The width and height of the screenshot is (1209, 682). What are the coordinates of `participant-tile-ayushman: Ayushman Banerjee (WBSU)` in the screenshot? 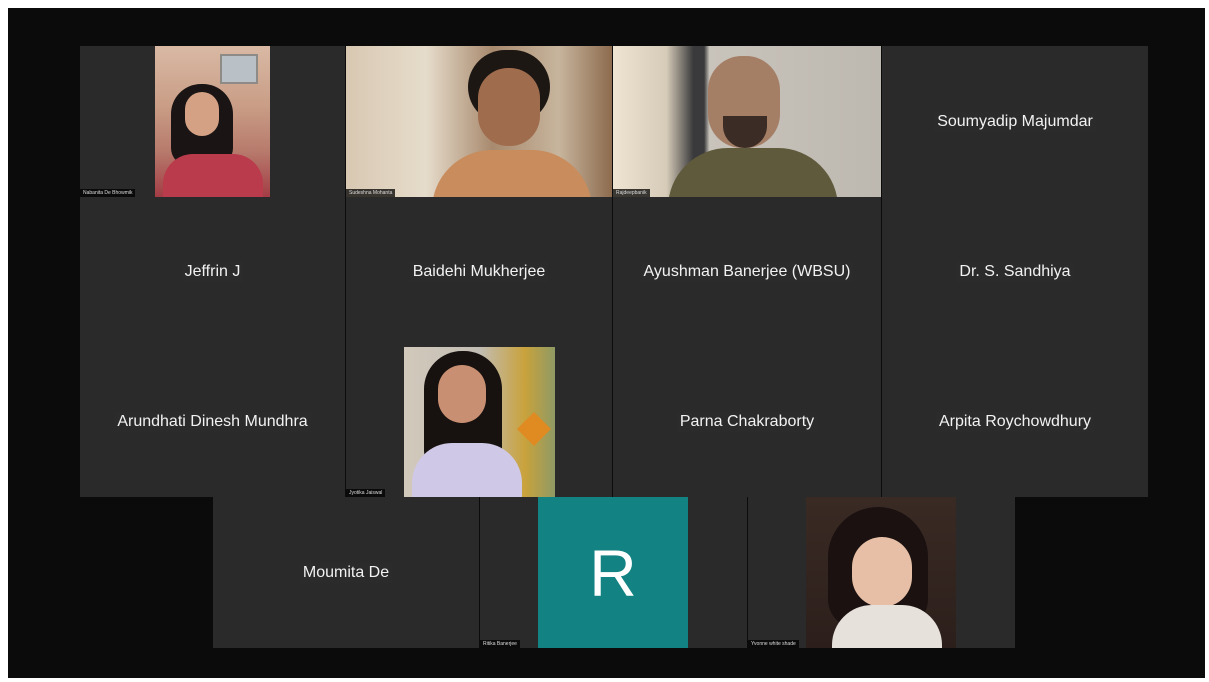 It's located at (747, 272).